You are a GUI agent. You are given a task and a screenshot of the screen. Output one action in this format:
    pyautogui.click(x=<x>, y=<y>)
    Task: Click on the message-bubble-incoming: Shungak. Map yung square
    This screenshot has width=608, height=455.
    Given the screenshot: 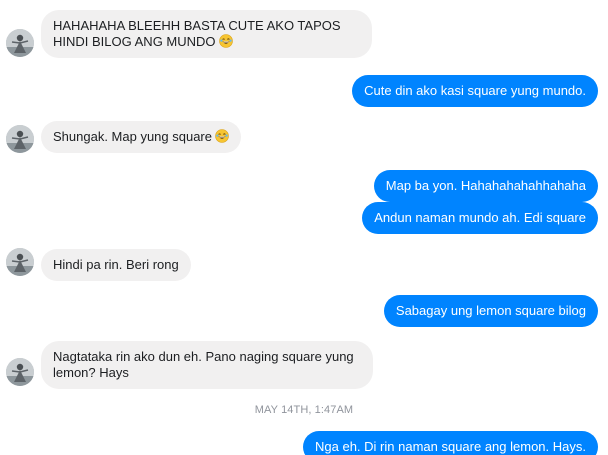 What is the action you would take?
    pyautogui.click(x=141, y=137)
    